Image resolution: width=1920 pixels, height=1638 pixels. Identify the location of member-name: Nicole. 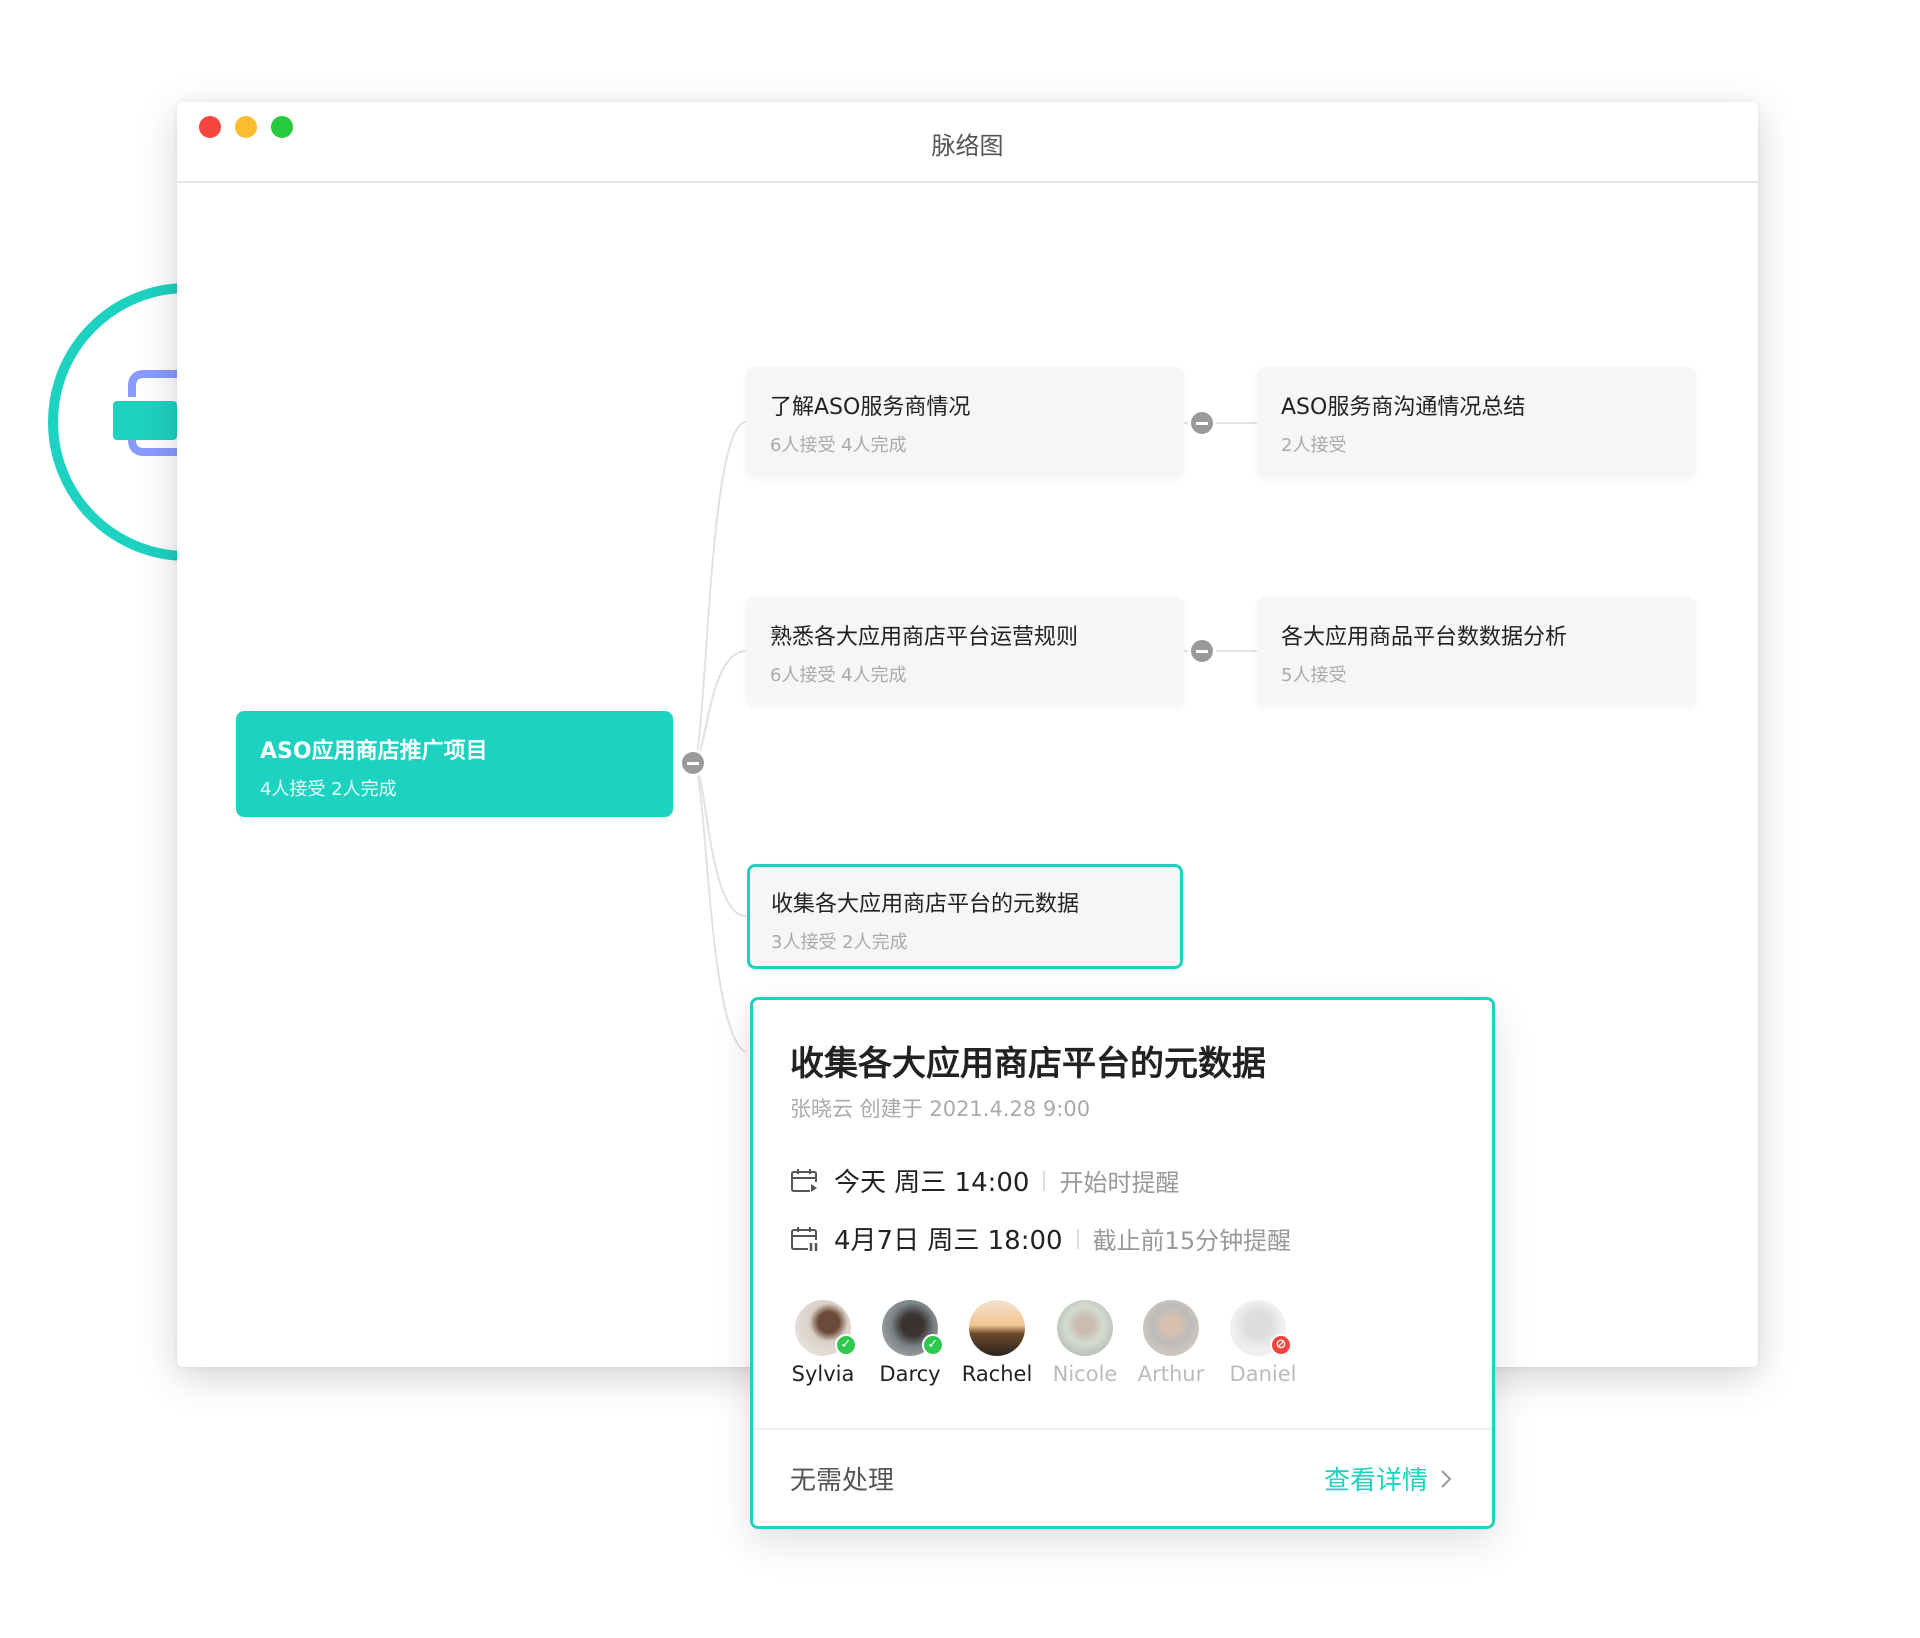
(1085, 1374).